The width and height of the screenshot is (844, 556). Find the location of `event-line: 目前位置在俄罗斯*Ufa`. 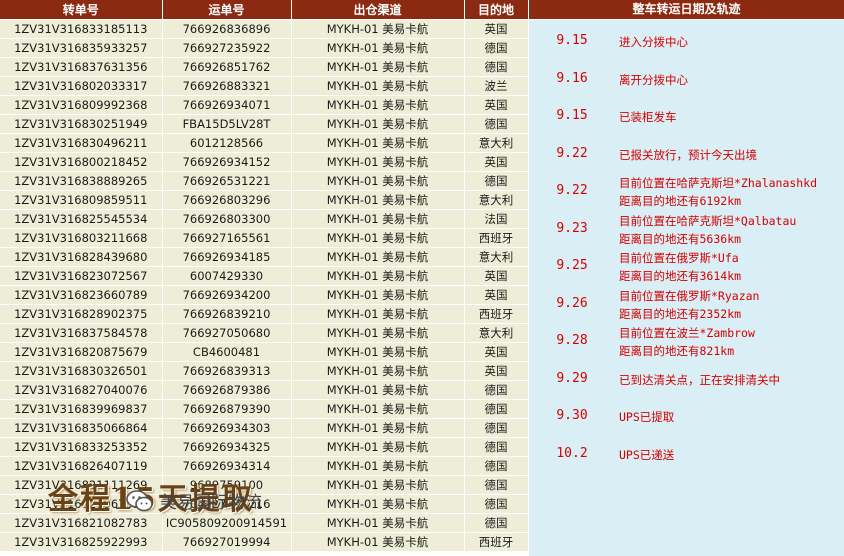

event-line: 目前位置在俄罗斯*Ufa is located at coordinates (679, 258).